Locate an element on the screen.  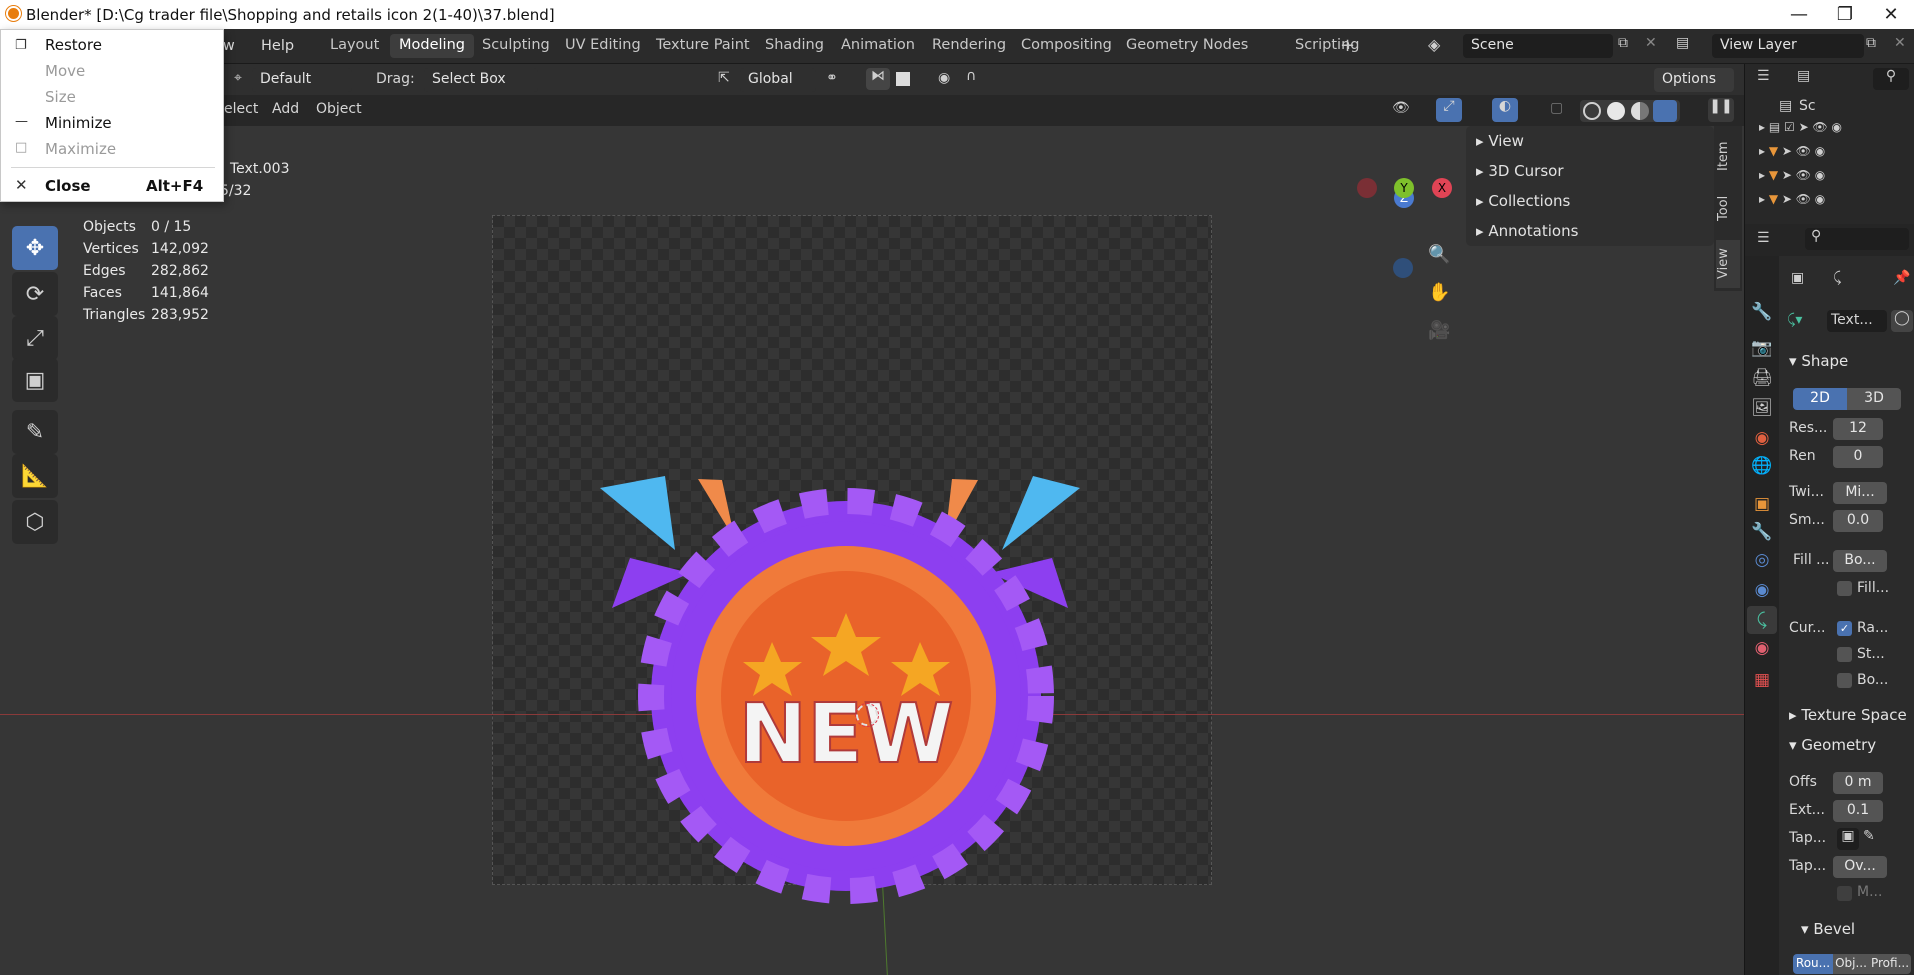
outliner-row: ▸ ▤ ☑ ➤ 👁 ◉ is located at coordinates (1834, 131).